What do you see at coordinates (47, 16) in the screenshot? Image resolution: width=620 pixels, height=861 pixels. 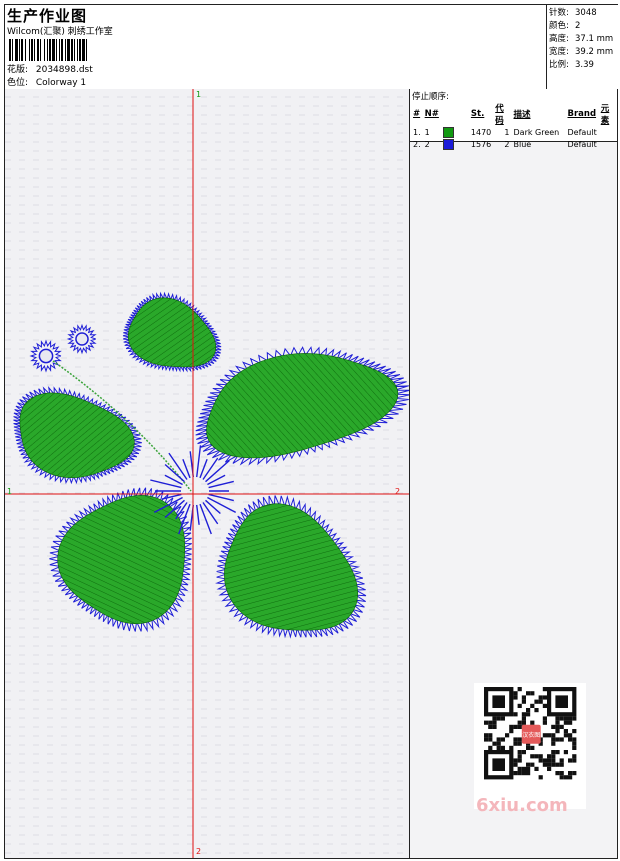 I see `page-title: 生产作业图` at bounding box center [47, 16].